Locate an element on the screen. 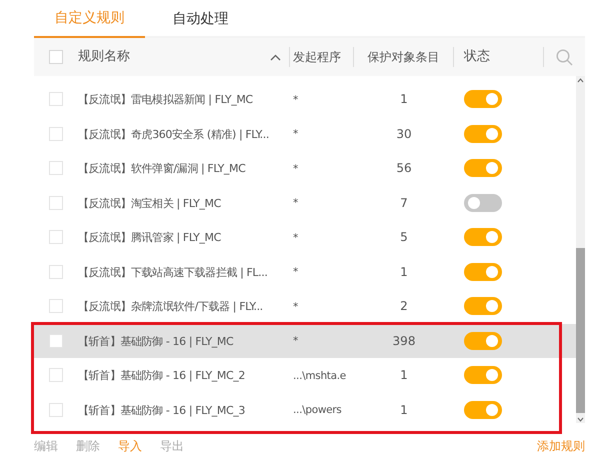 This screenshot has width=600, height=459. table-cell: 【反流氓】淘宝相关 | FLY_MC is located at coordinates (149, 203).